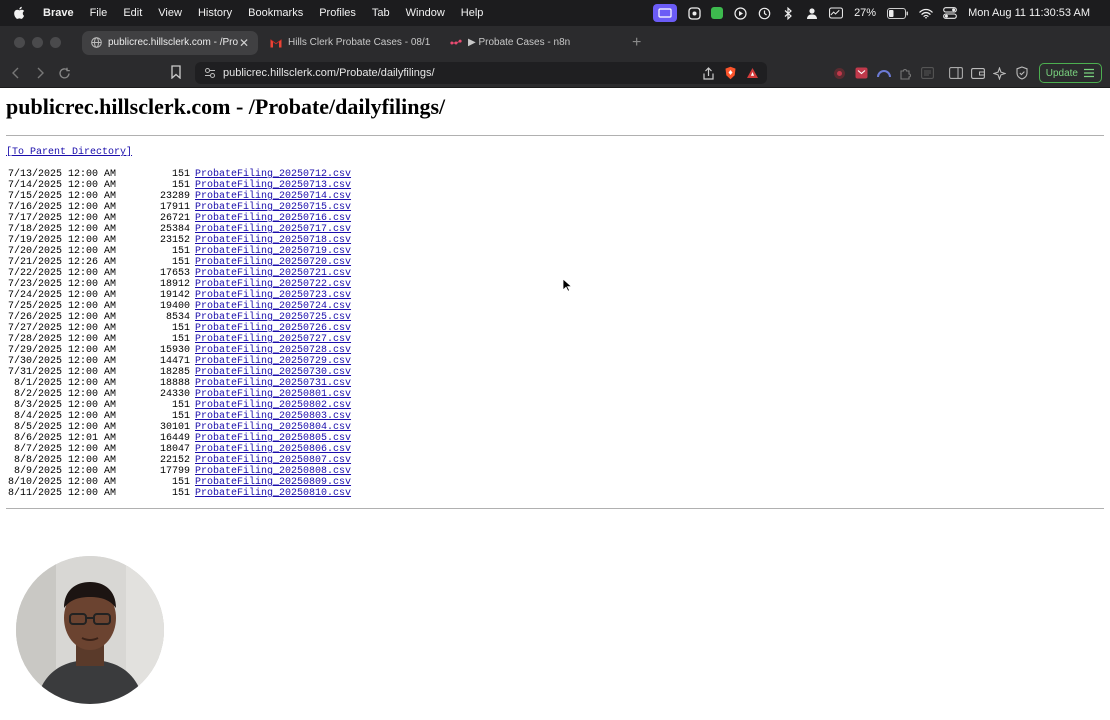 The height and width of the screenshot is (720, 1110). What do you see at coordinates (273, 339) in the screenshot?
I see `file-link: ProbateFiling_20250727.csv` at bounding box center [273, 339].